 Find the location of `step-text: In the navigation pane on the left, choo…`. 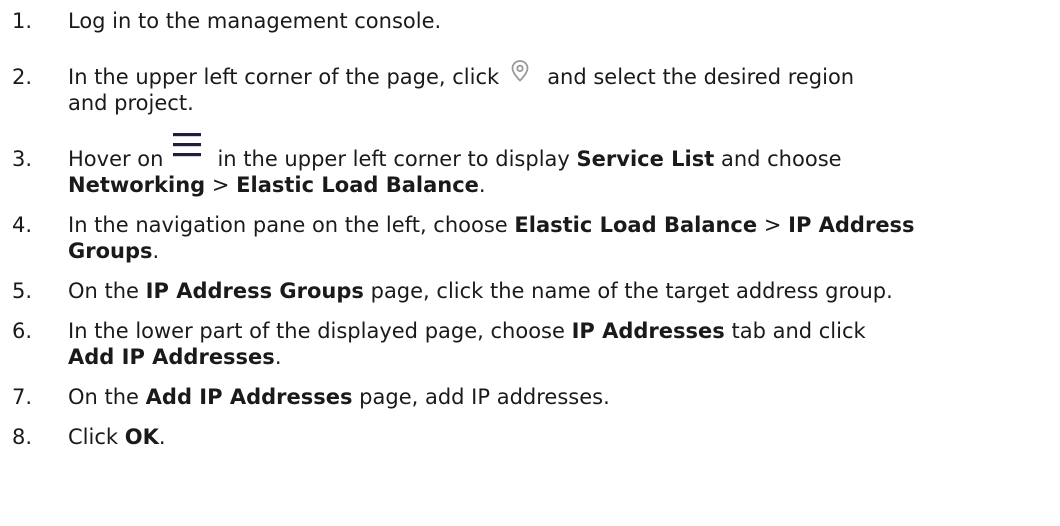

step-text: In the navigation pane on the left, choo… is located at coordinates (491, 238).